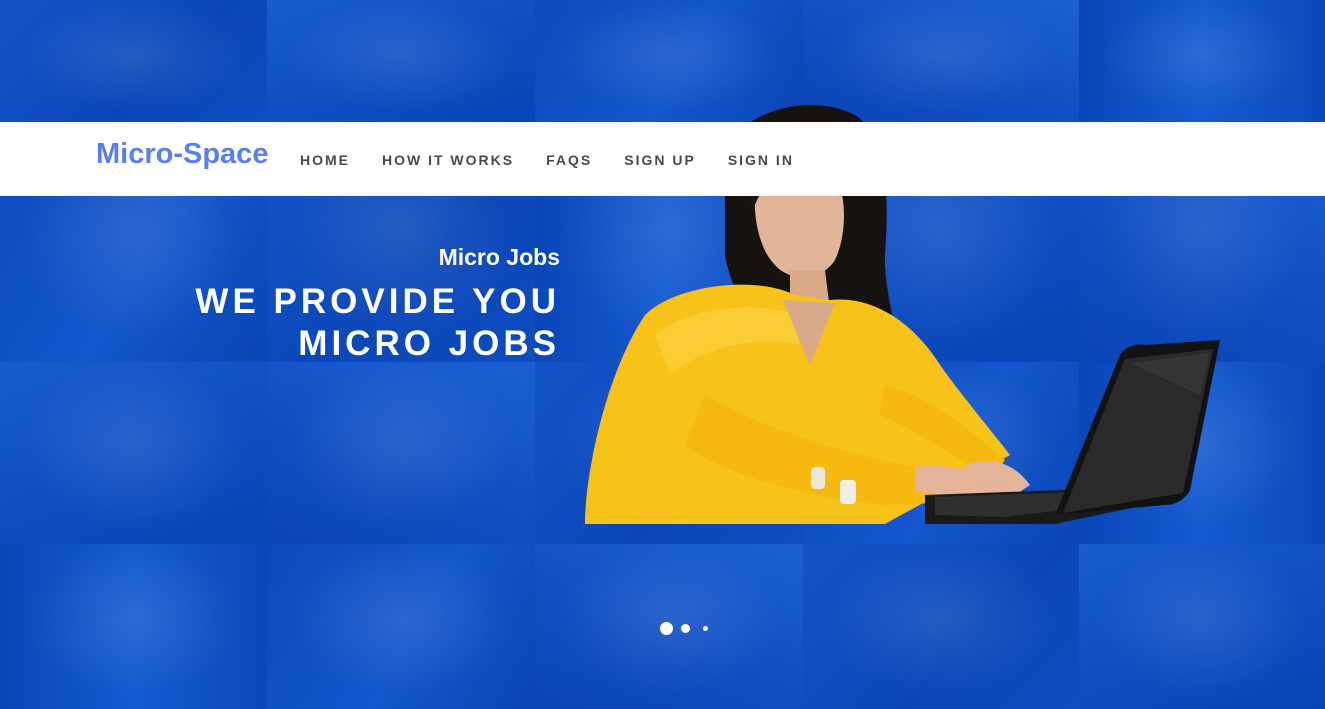 The image size is (1325, 709). What do you see at coordinates (499, 257) in the screenshot?
I see `hero-kicker: Micro Jobs` at bounding box center [499, 257].